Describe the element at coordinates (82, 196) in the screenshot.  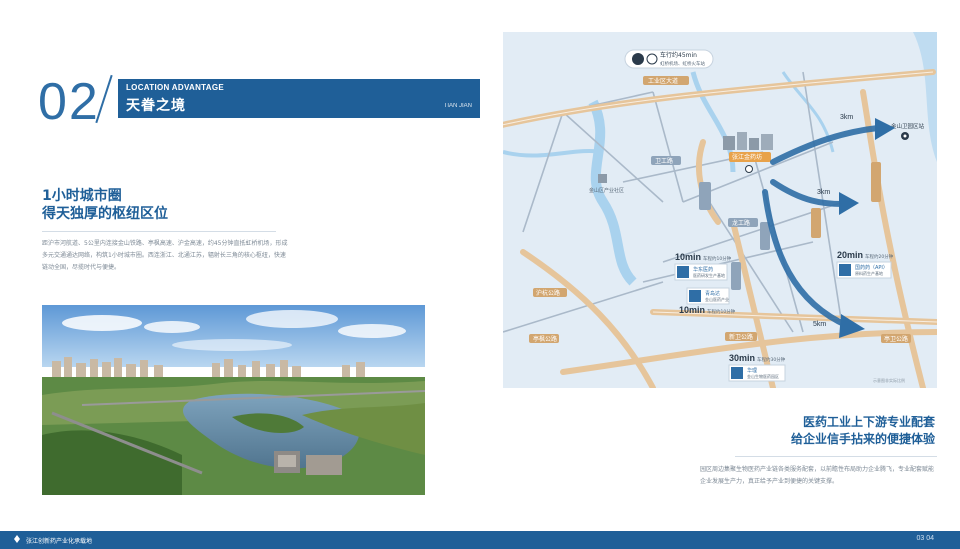
I see `intro-heading-line1: 1小时城市圈` at that location.